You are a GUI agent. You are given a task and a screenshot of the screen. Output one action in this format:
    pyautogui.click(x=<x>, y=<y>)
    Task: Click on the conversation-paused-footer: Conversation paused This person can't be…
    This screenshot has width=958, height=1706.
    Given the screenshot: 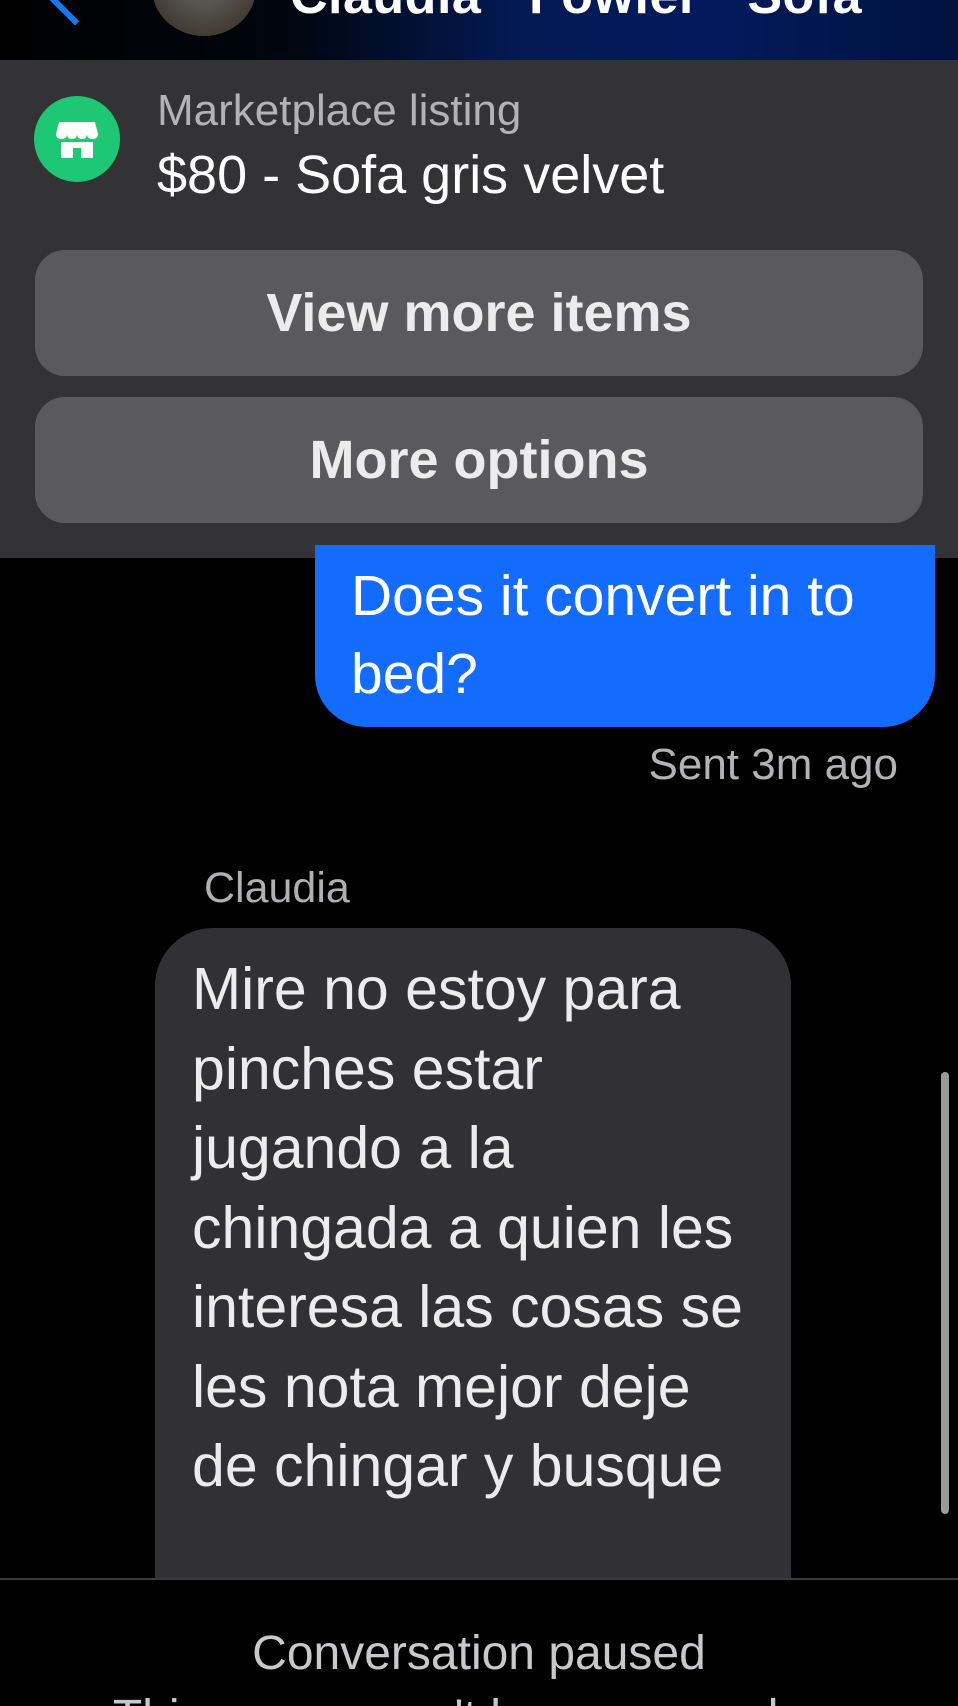 What is the action you would take?
    pyautogui.click(x=479, y=1642)
    